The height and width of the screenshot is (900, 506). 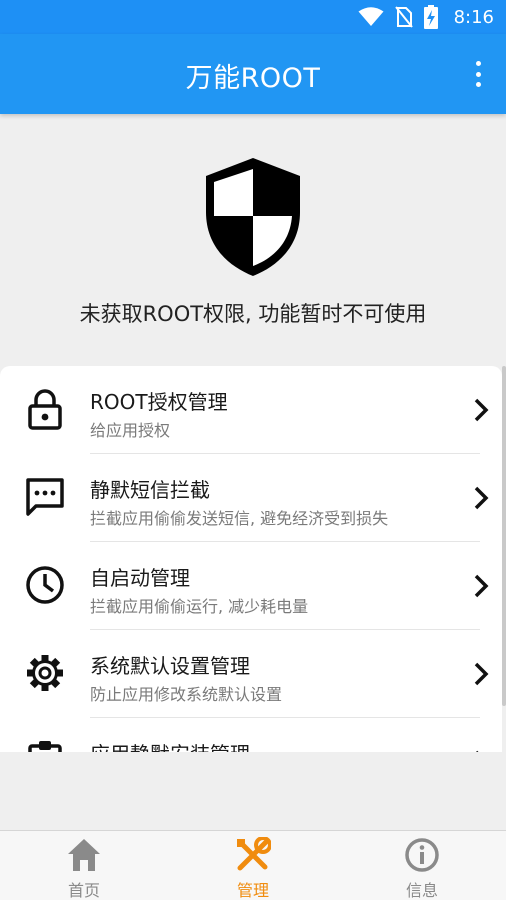 I want to click on info-icon, so click(x=422, y=855).